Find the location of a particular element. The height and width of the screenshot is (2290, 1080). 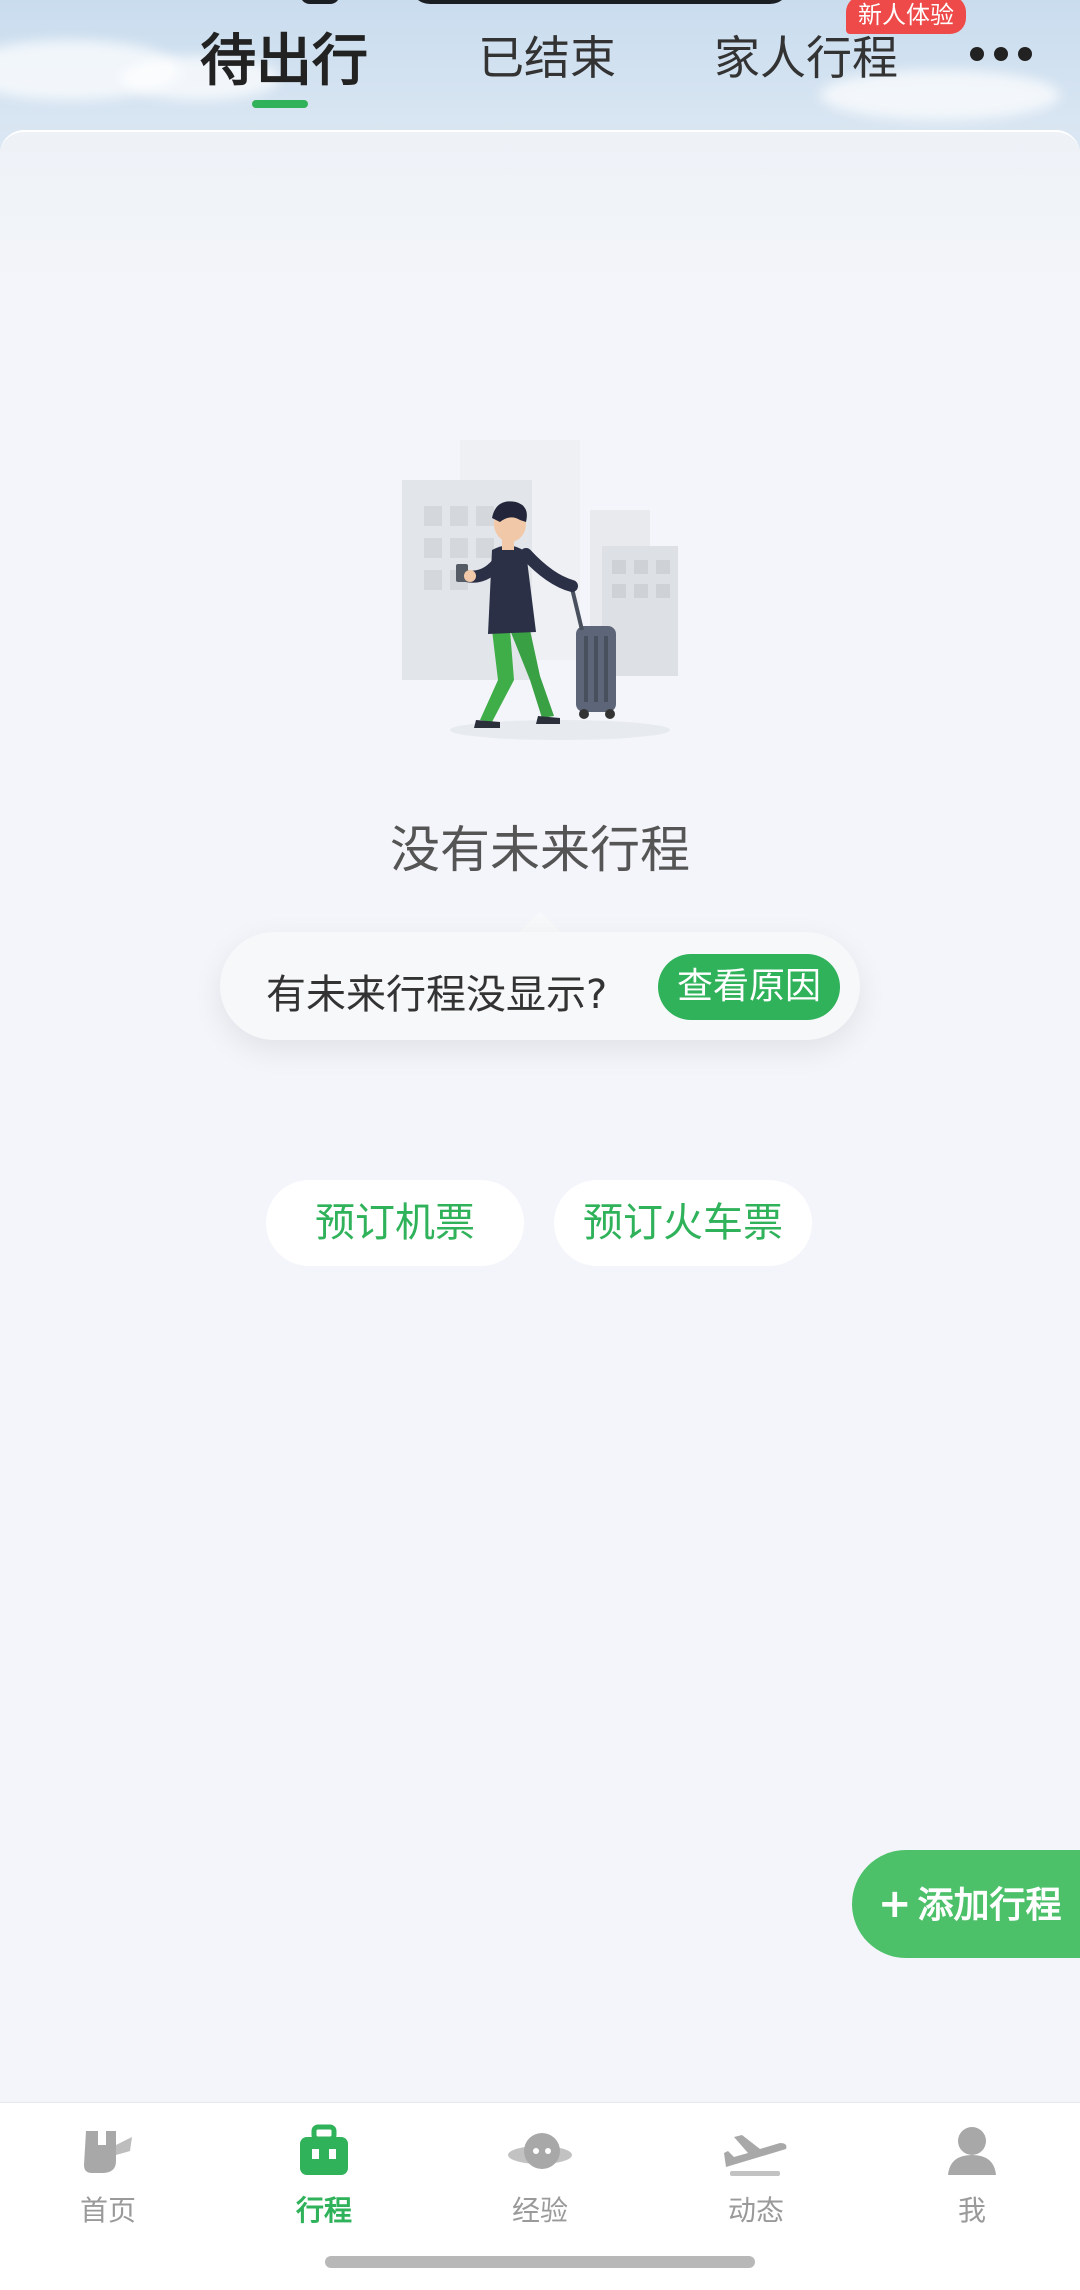

tabbar-item-me: 我 is located at coordinates (972, 2176).